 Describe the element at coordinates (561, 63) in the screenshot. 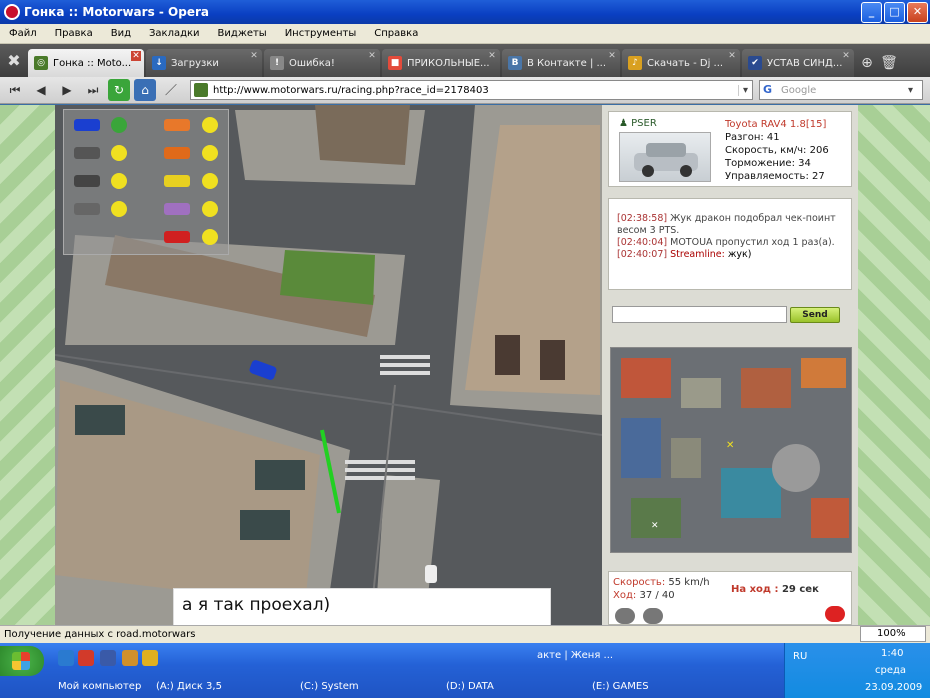

I see `tab-vkontakte: B В Контакте | ... ✕` at that location.